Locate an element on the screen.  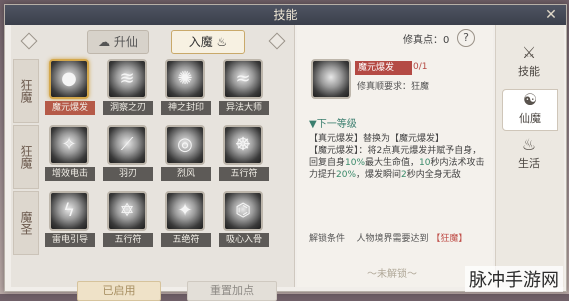
skill-name: 雷电引导 is located at coordinates (70, 240).